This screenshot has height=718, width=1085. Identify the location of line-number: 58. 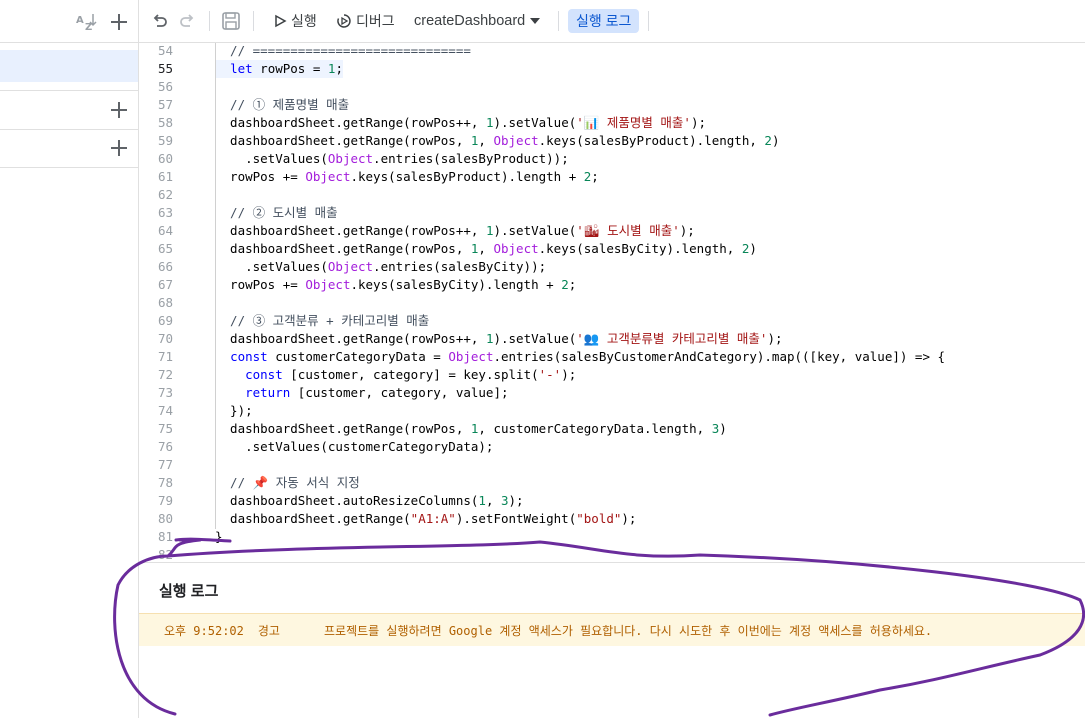
(165, 122).